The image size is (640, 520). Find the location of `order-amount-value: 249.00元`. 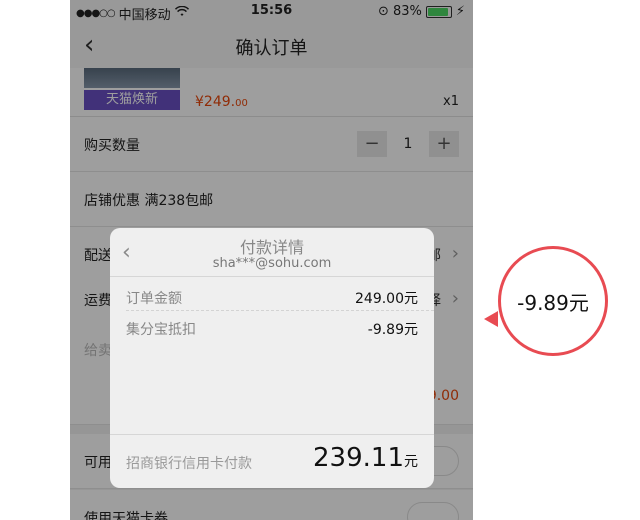

order-amount-value: 249.00元 is located at coordinates (386, 299).